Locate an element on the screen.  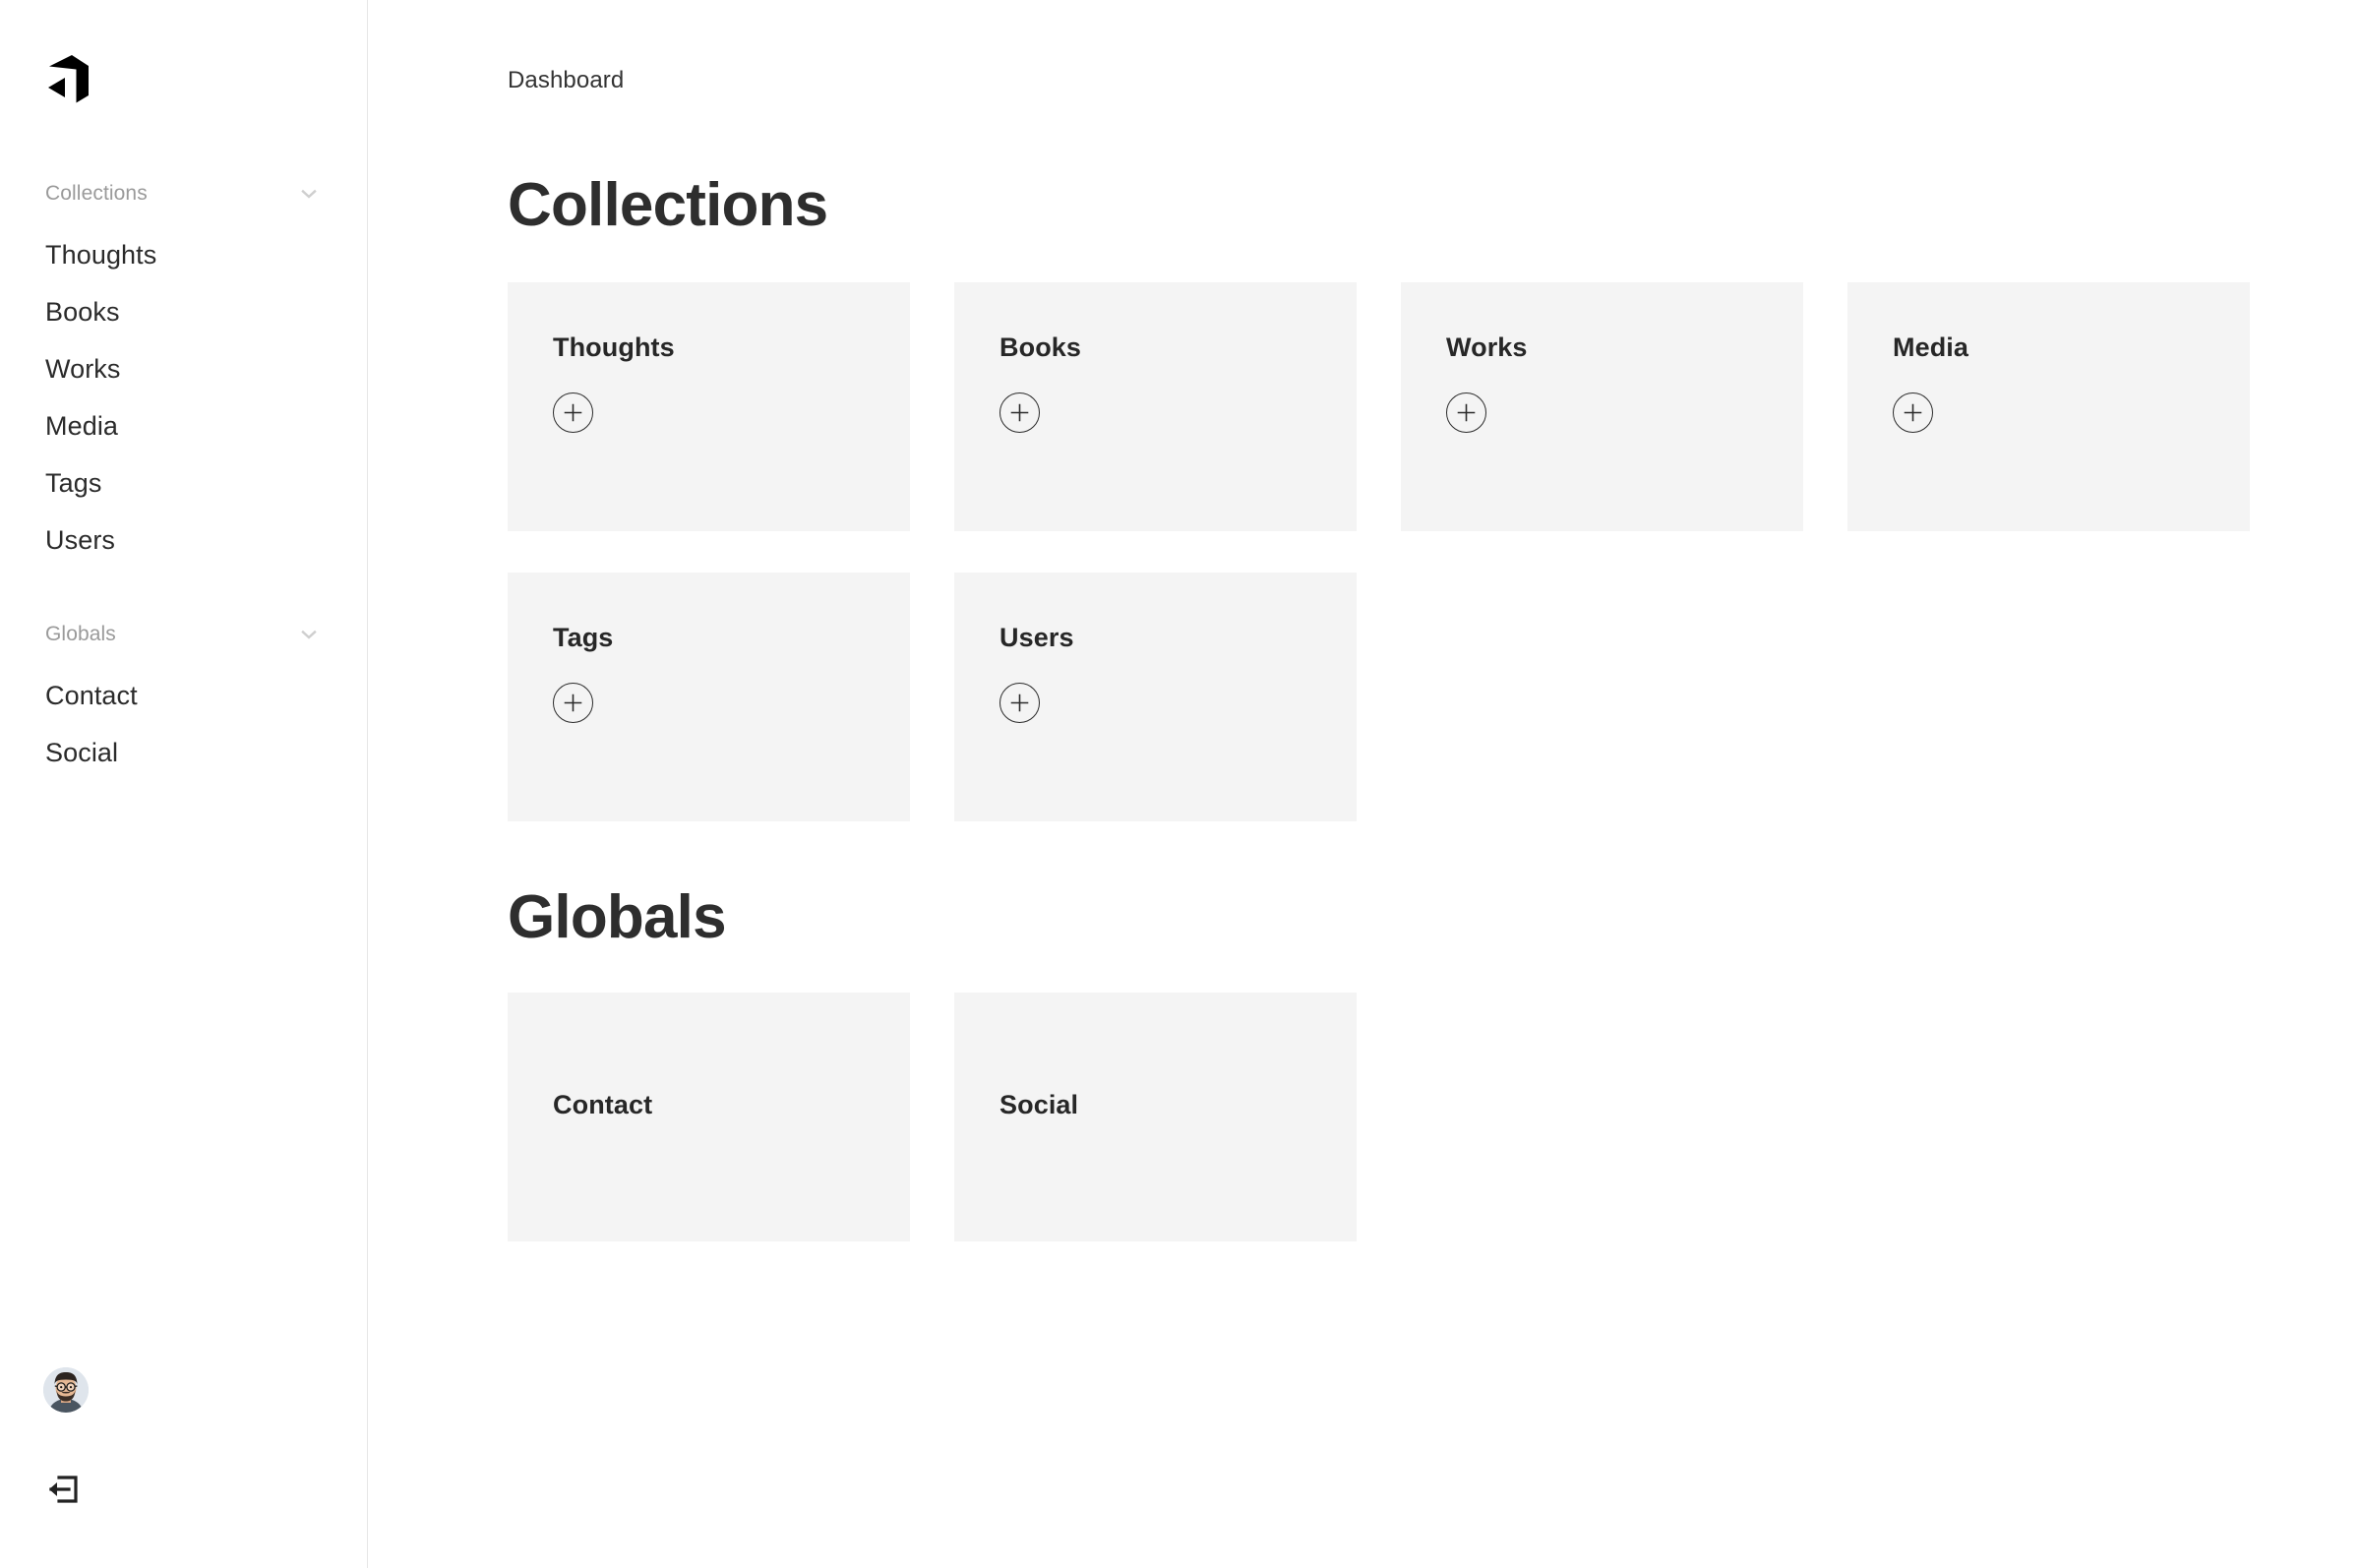
collection-card-thoughts: Thoughts is located at coordinates (709, 406).